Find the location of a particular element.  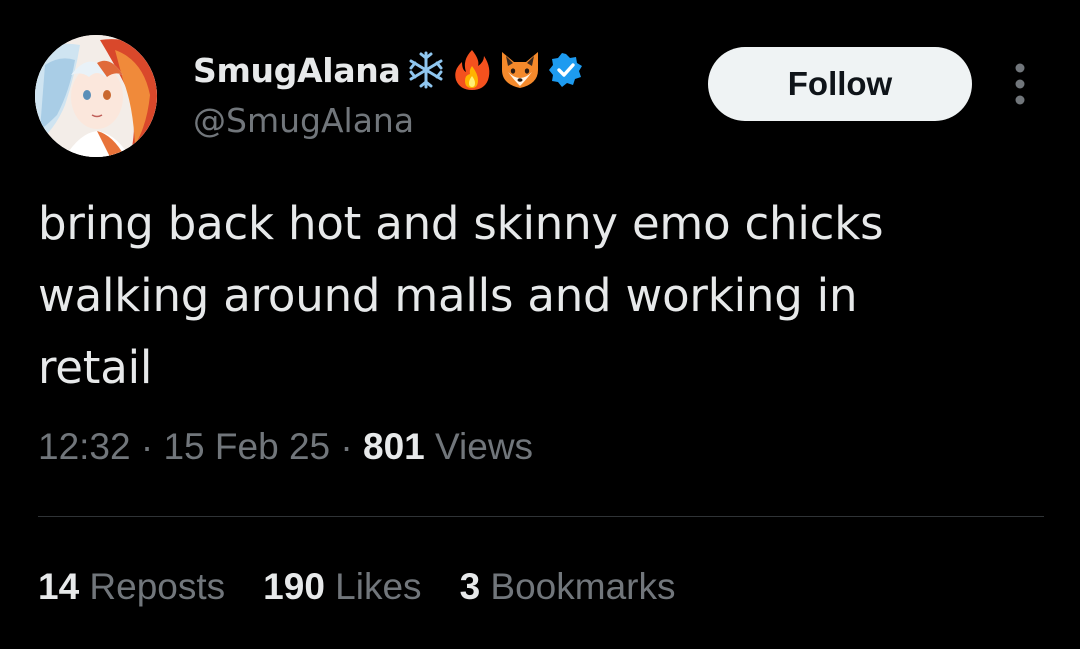

author-name-row: SmugAlana is located at coordinates (388, 70).